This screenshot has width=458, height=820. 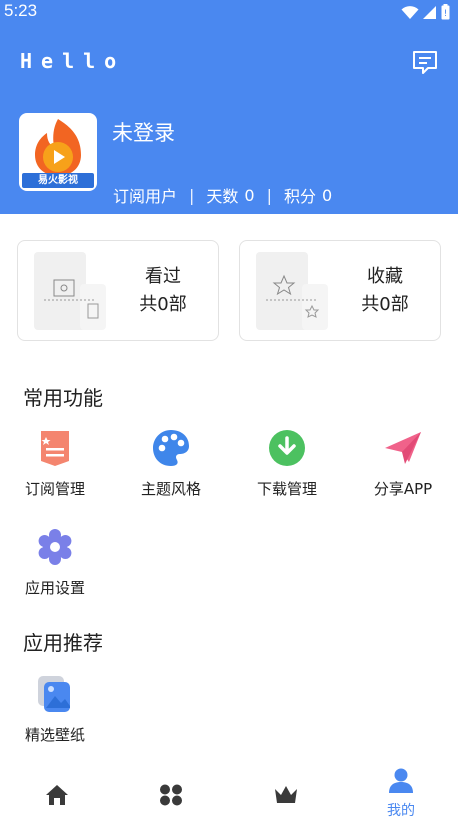 What do you see at coordinates (170, 489) in the screenshot?
I see `theme-style-label: 主题风格` at bounding box center [170, 489].